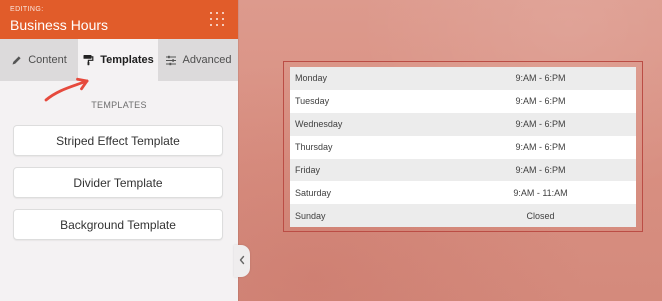 Image resolution: width=662 pixels, height=301 pixels. I want to click on tab-advanced: Advanced, so click(198, 60).